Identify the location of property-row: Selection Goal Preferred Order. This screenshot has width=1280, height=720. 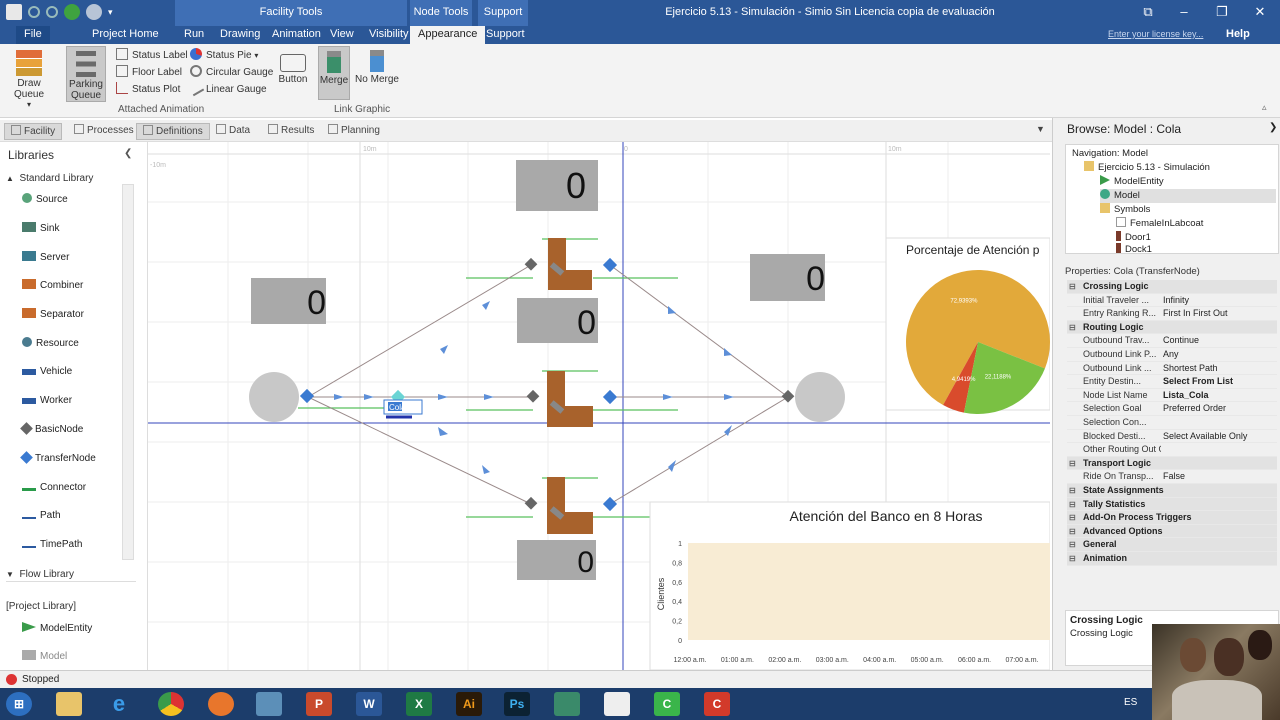
(1172, 409).